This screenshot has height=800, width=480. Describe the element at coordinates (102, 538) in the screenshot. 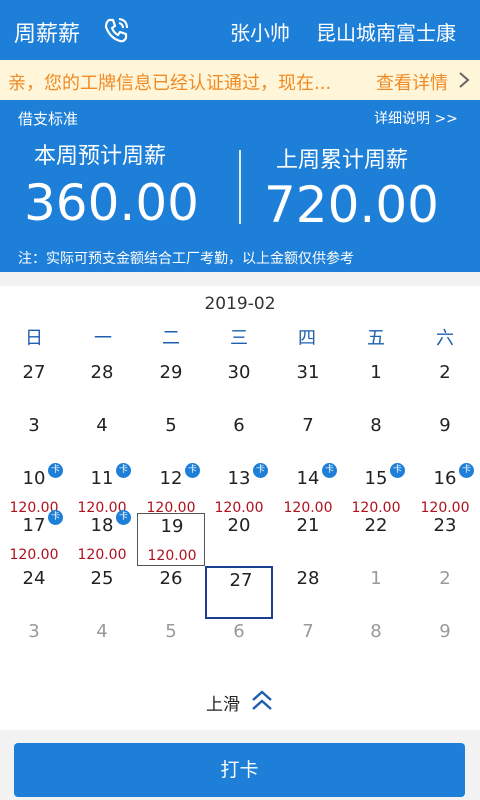

I see `calendar-day: 18 卡 120.00` at that location.